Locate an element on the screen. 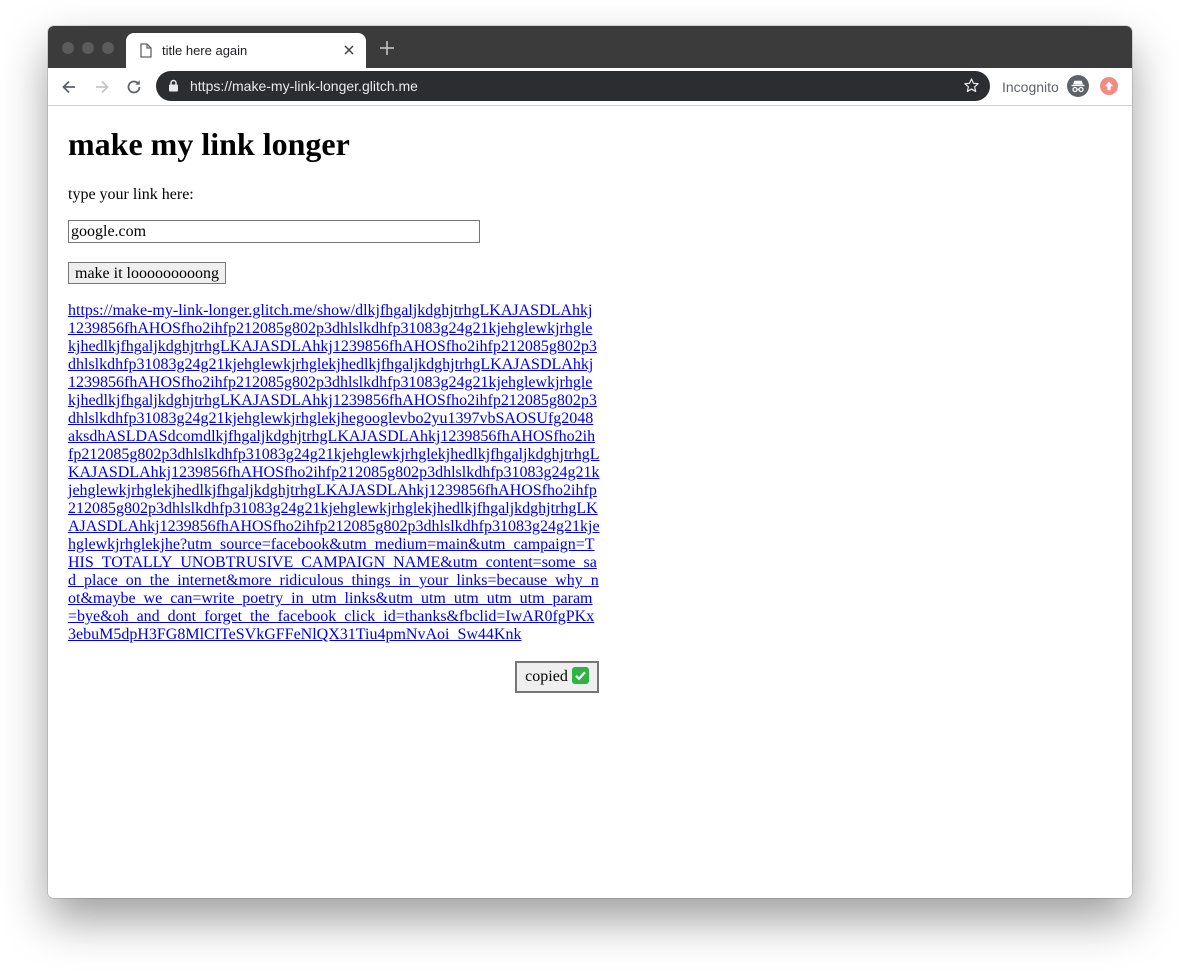  zoom-window-dot is located at coordinates (108, 48).